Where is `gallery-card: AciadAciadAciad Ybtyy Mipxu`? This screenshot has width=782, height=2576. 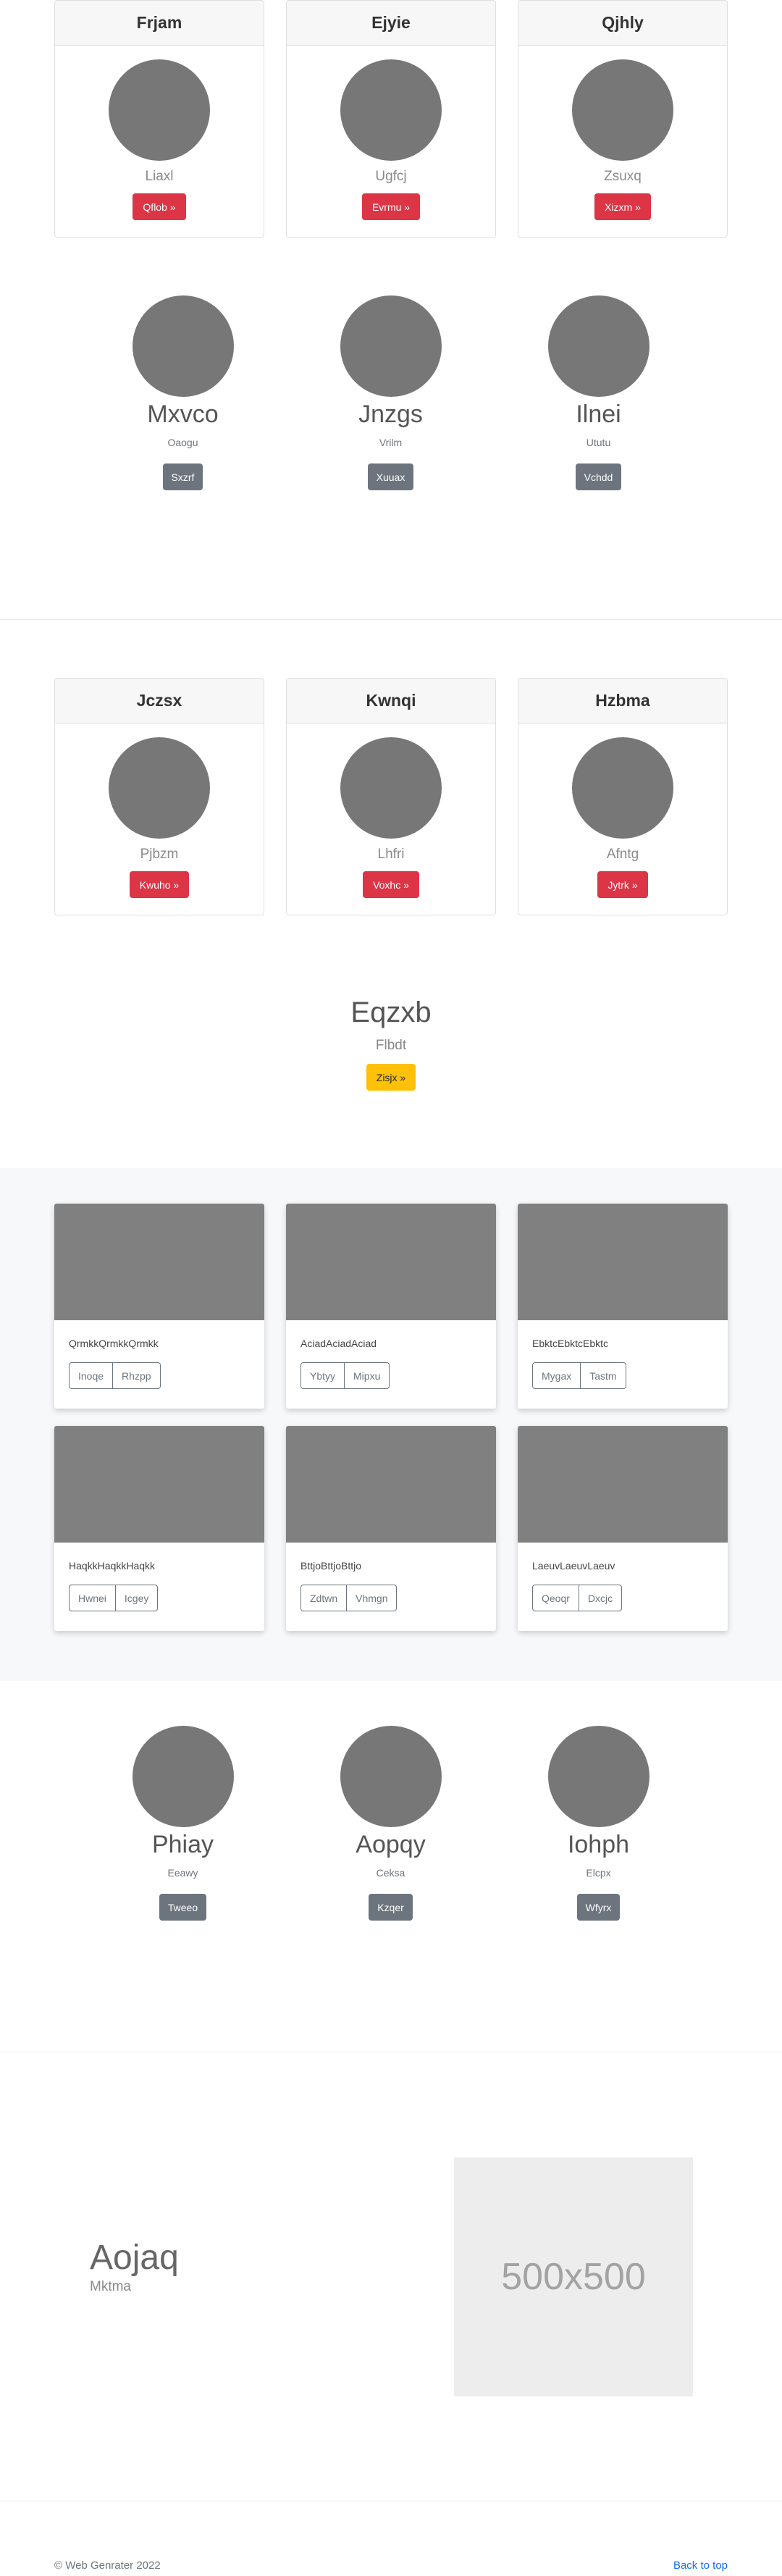 gallery-card: AciadAciadAciad Ybtyy Mipxu is located at coordinates (391, 1306).